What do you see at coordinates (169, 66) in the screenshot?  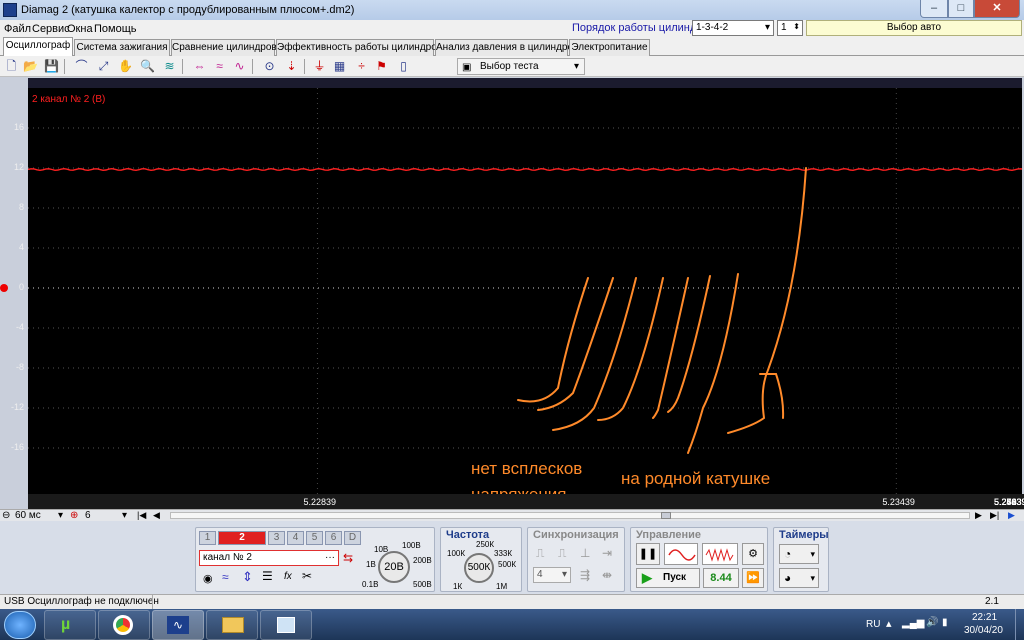 I see `layers-icon: ≋` at bounding box center [169, 66].